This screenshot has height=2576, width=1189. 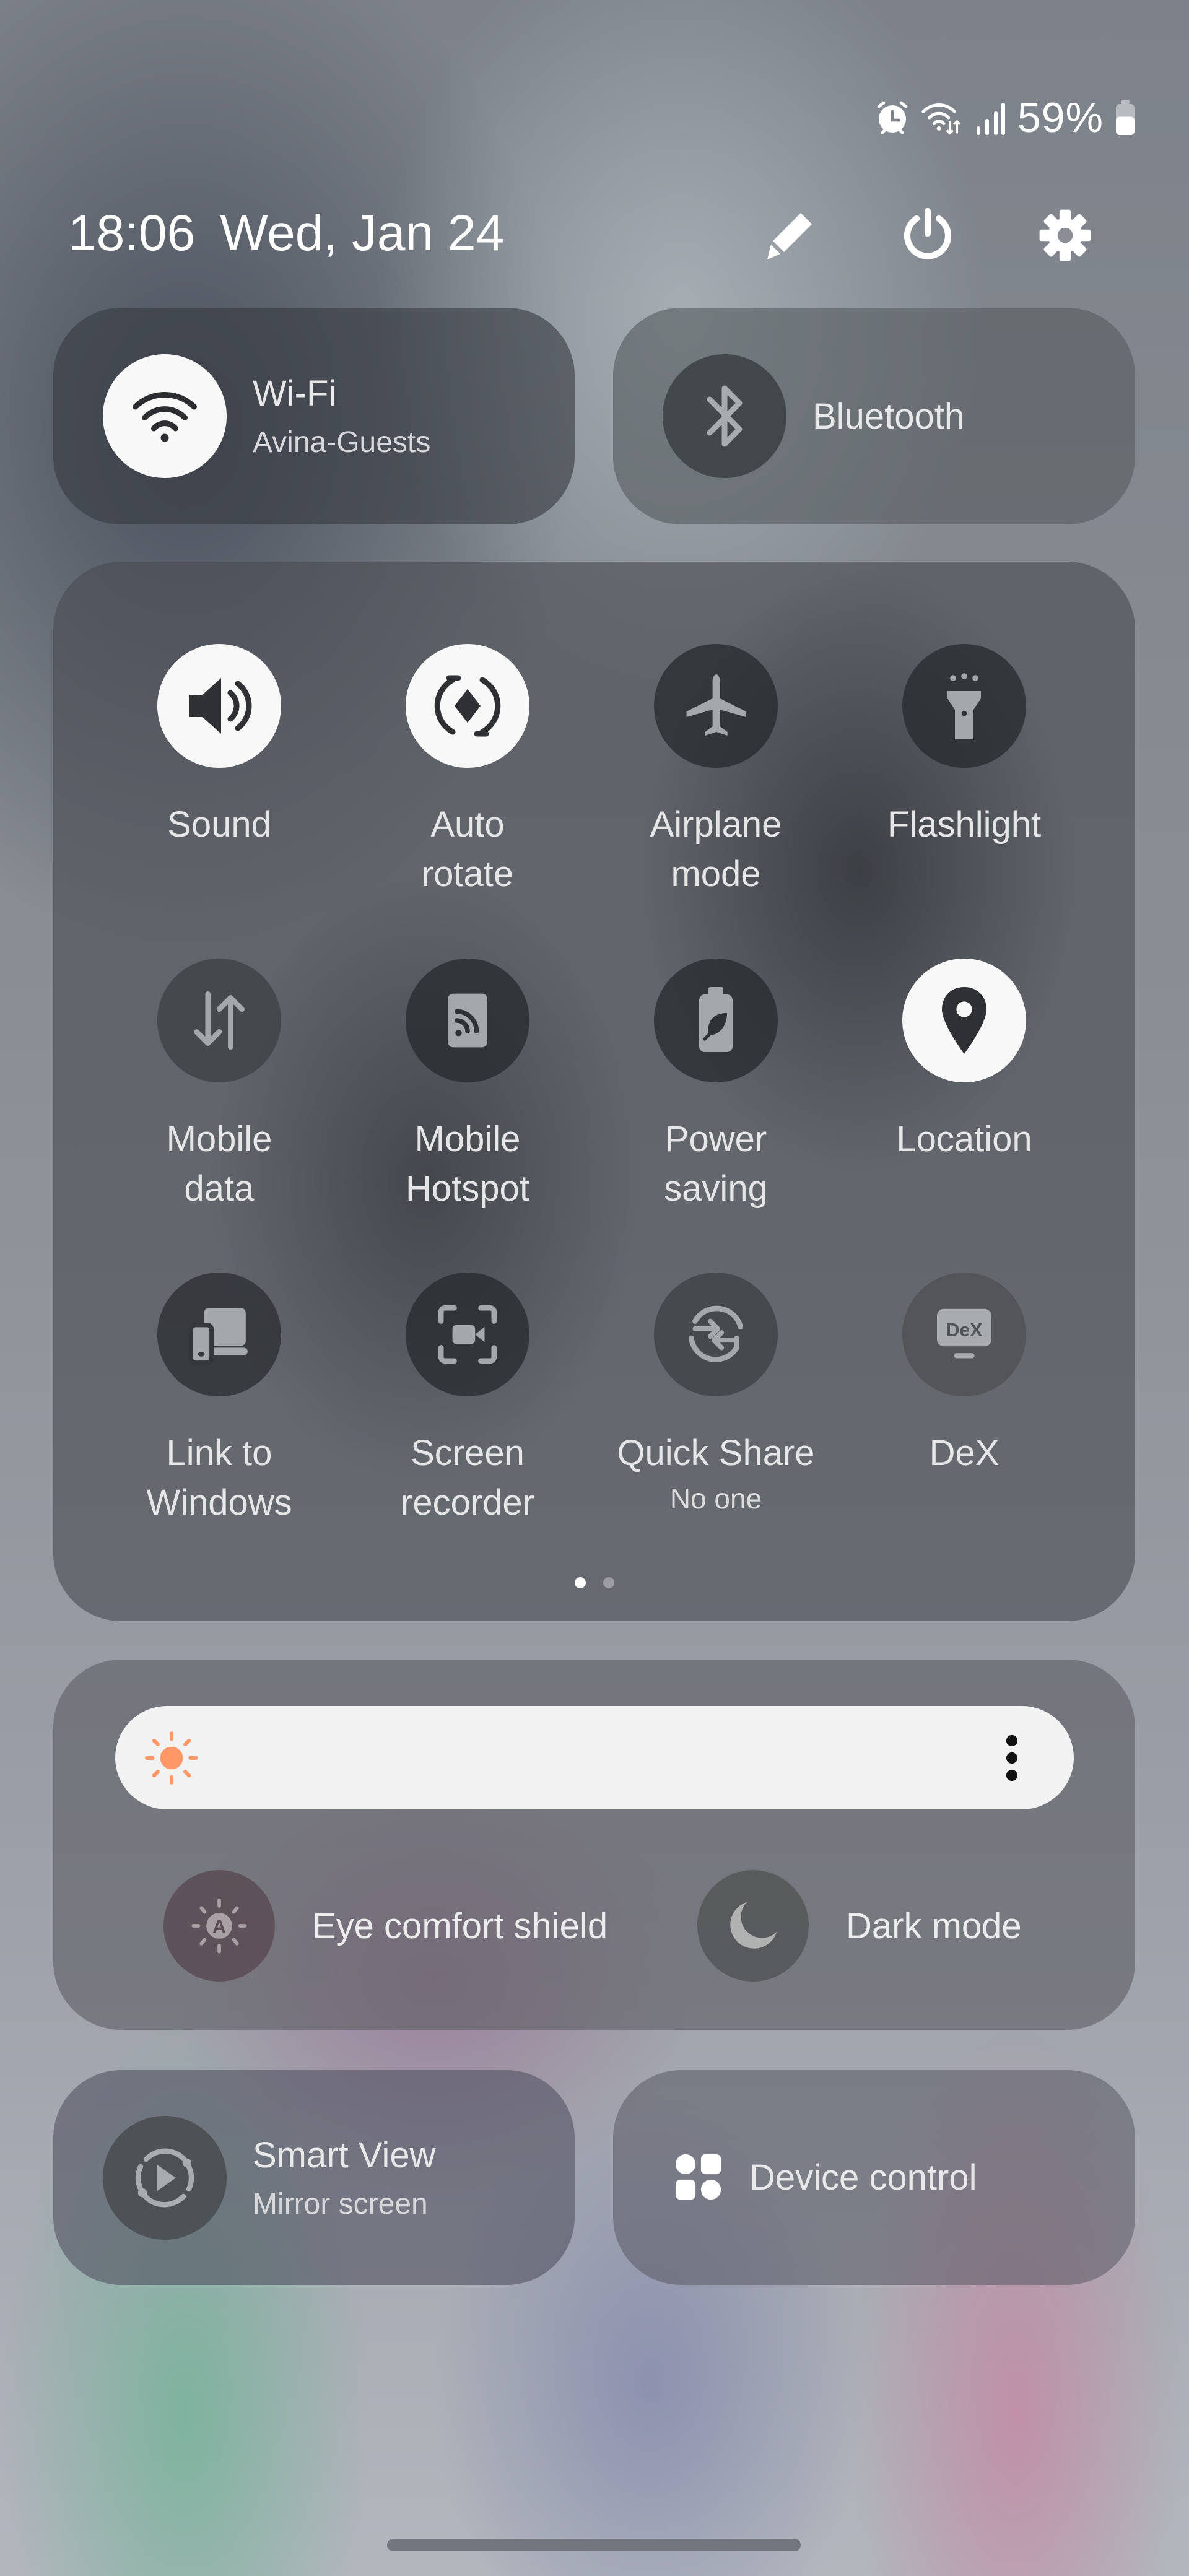 I want to click on sun-icon, so click(x=171, y=1758).